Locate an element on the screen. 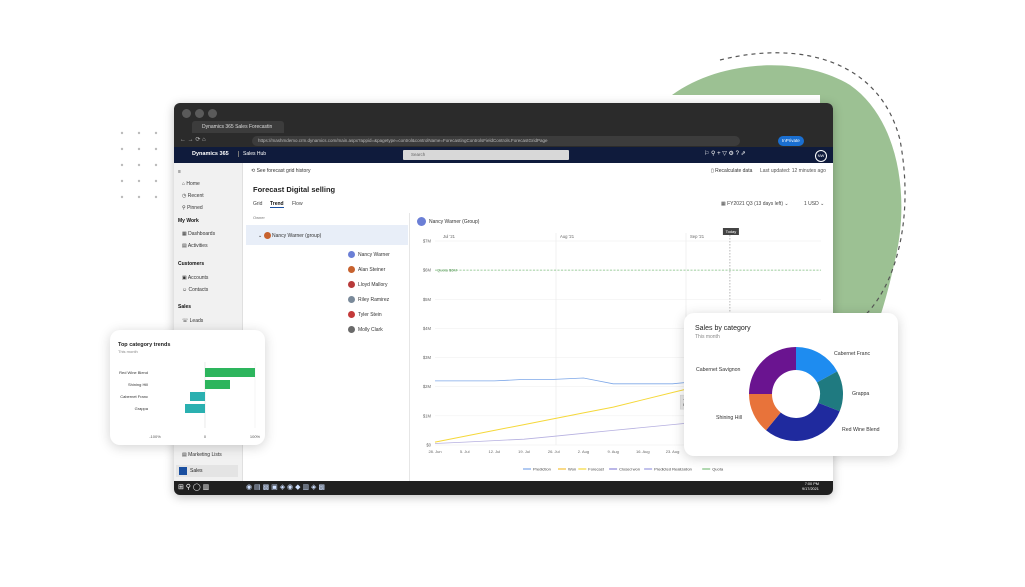 The height and width of the screenshot is (587, 1025). period-selector: ▦ FY2021 Q3 (13 days left) ⌄ is located at coordinates (755, 204).